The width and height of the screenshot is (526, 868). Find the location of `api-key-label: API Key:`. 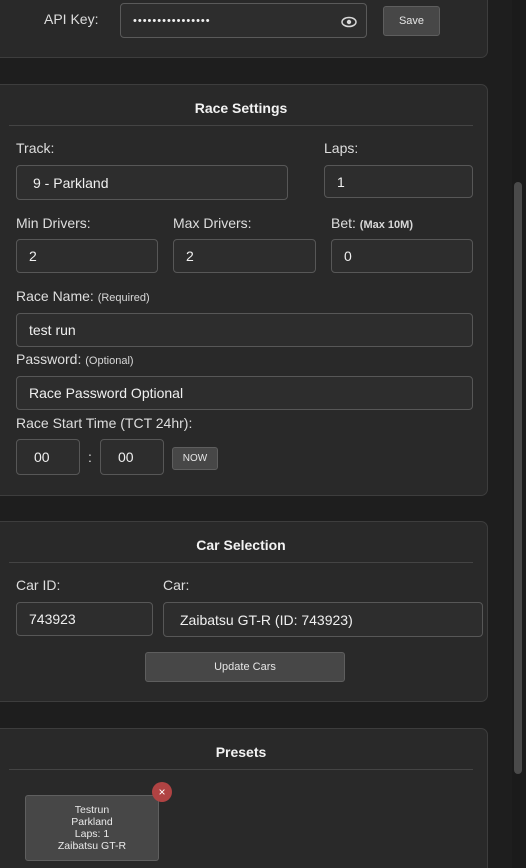

api-key-label: API Key: is located at coordinates (71, 19).